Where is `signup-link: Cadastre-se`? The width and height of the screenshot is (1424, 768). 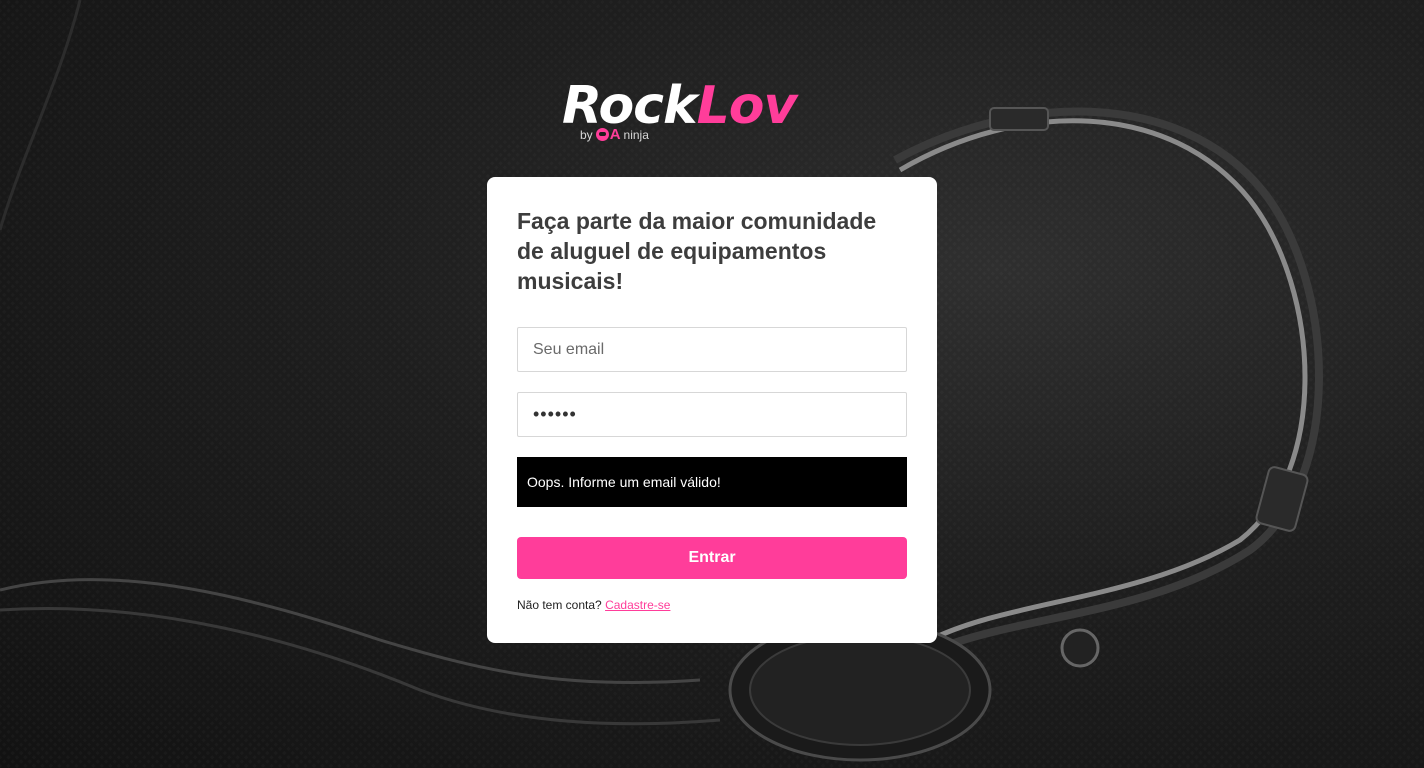 signup-link: Cadastre-se is located at coordinates (637, 605).